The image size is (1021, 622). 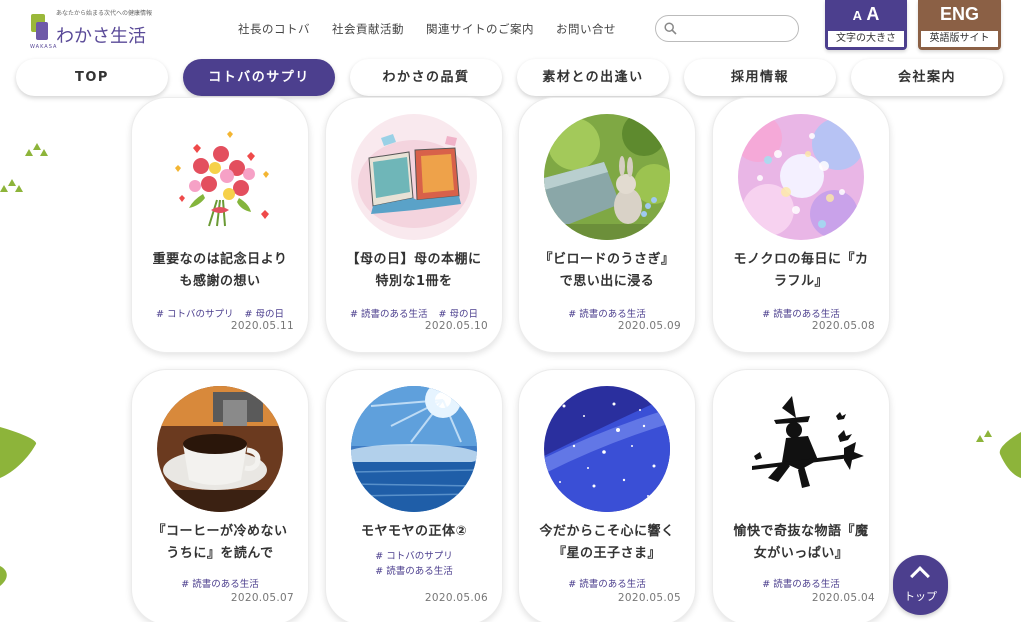 I want to click on article-tags: # コトバのサプリ # 母の日, so click(x=220, y=312).